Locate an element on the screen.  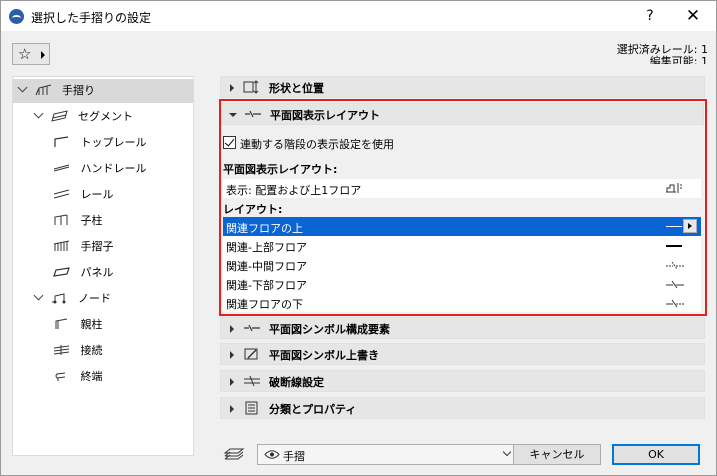
eye-icon is located at coordinates (272, 454).